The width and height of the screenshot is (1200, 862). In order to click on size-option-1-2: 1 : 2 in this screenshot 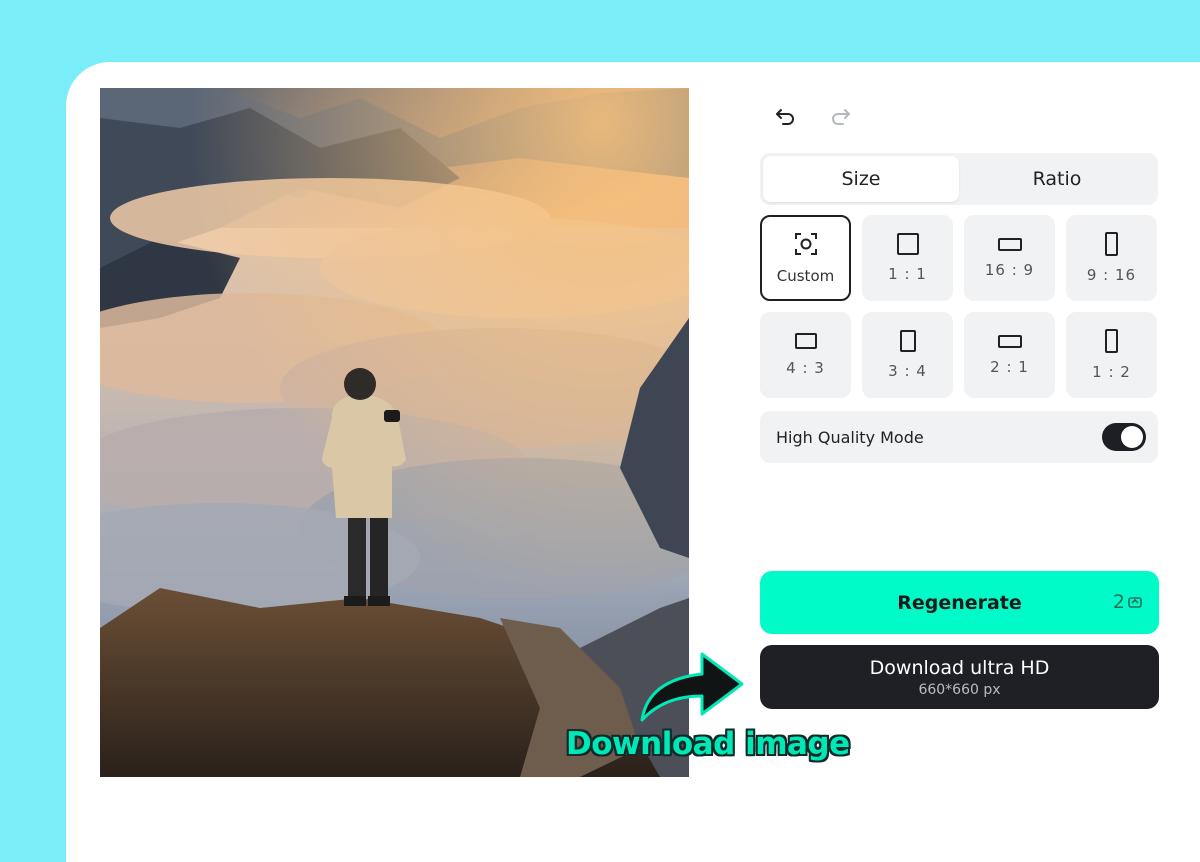, I will do `click(1111, 355)`.